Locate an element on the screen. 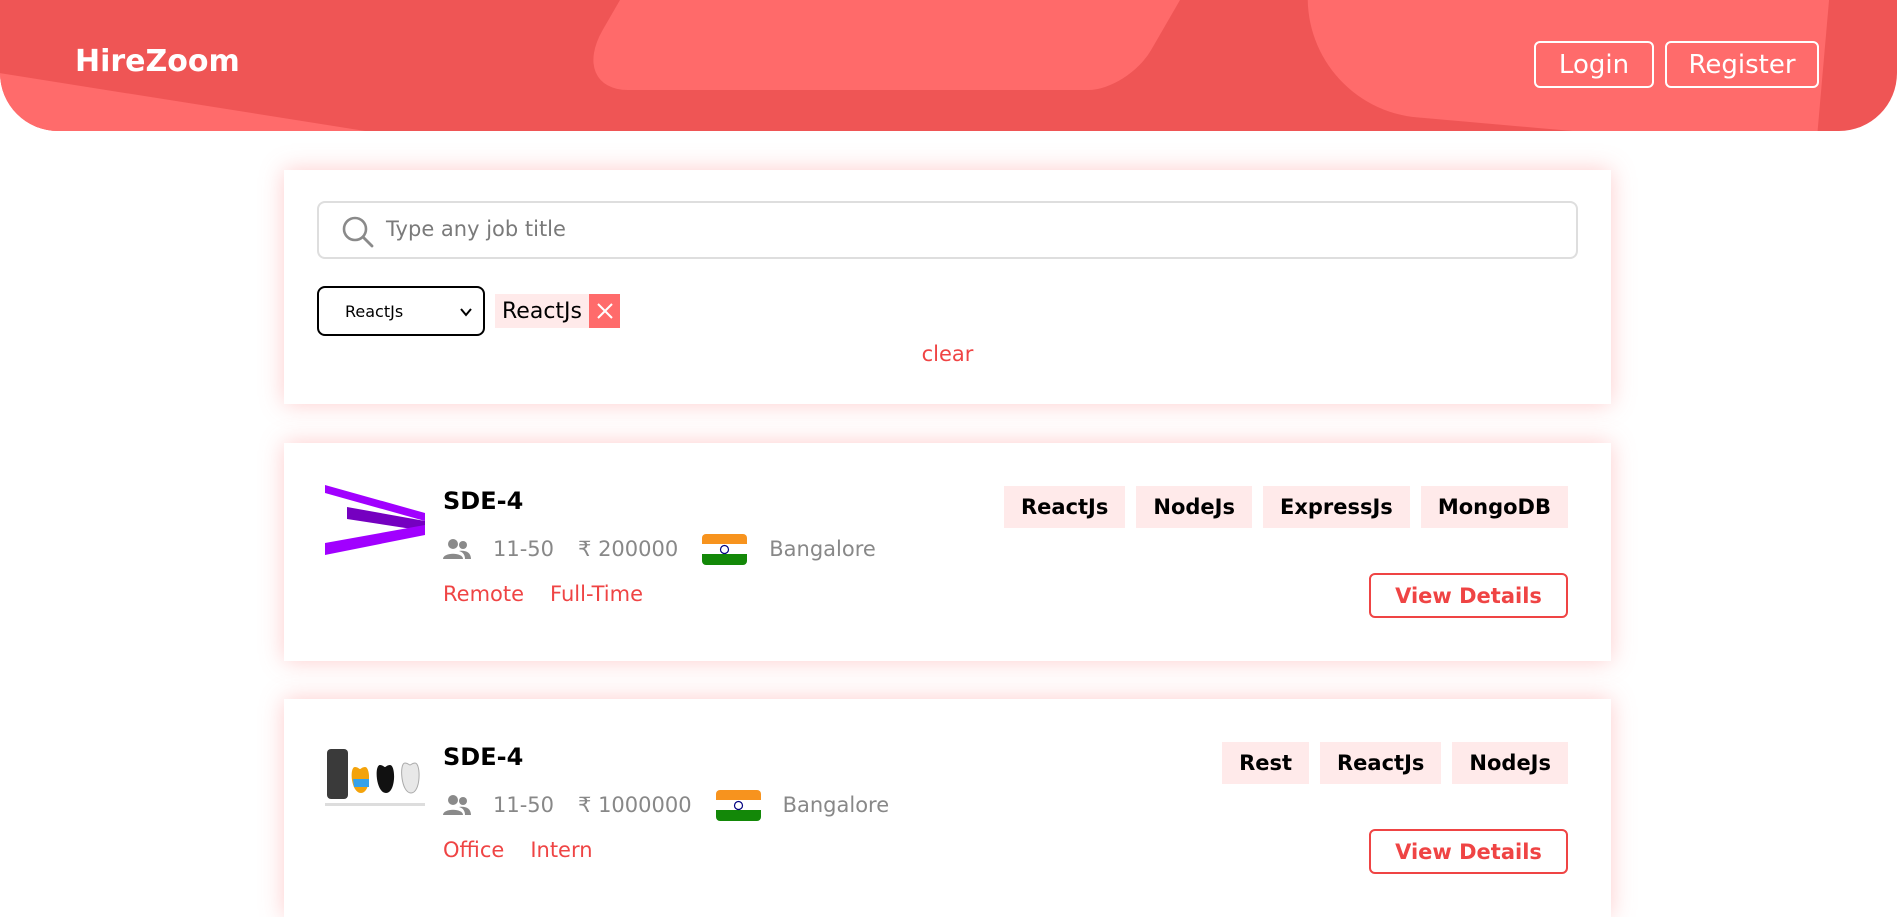 This screenshot has height=917, width=1897. site-header: HireZoom Login Register is located at coordinates (948, 65).